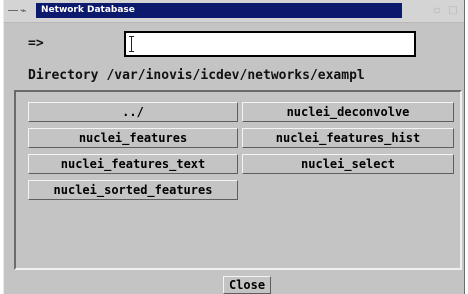 The image size is (468, 294). I want to click on title-bar: ⌁ Network Database ▫ □, so click(234, 11).